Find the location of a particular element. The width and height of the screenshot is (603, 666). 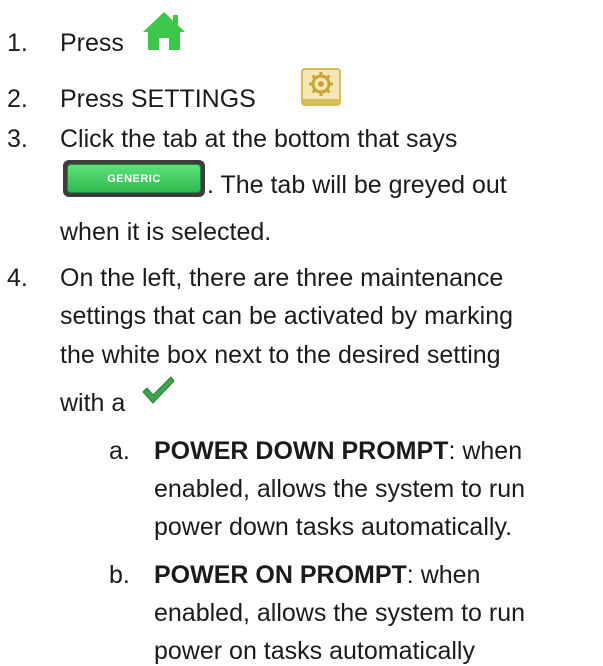

substep-title: POWER DOWN PROMPT is located at coordinates (301, 451).